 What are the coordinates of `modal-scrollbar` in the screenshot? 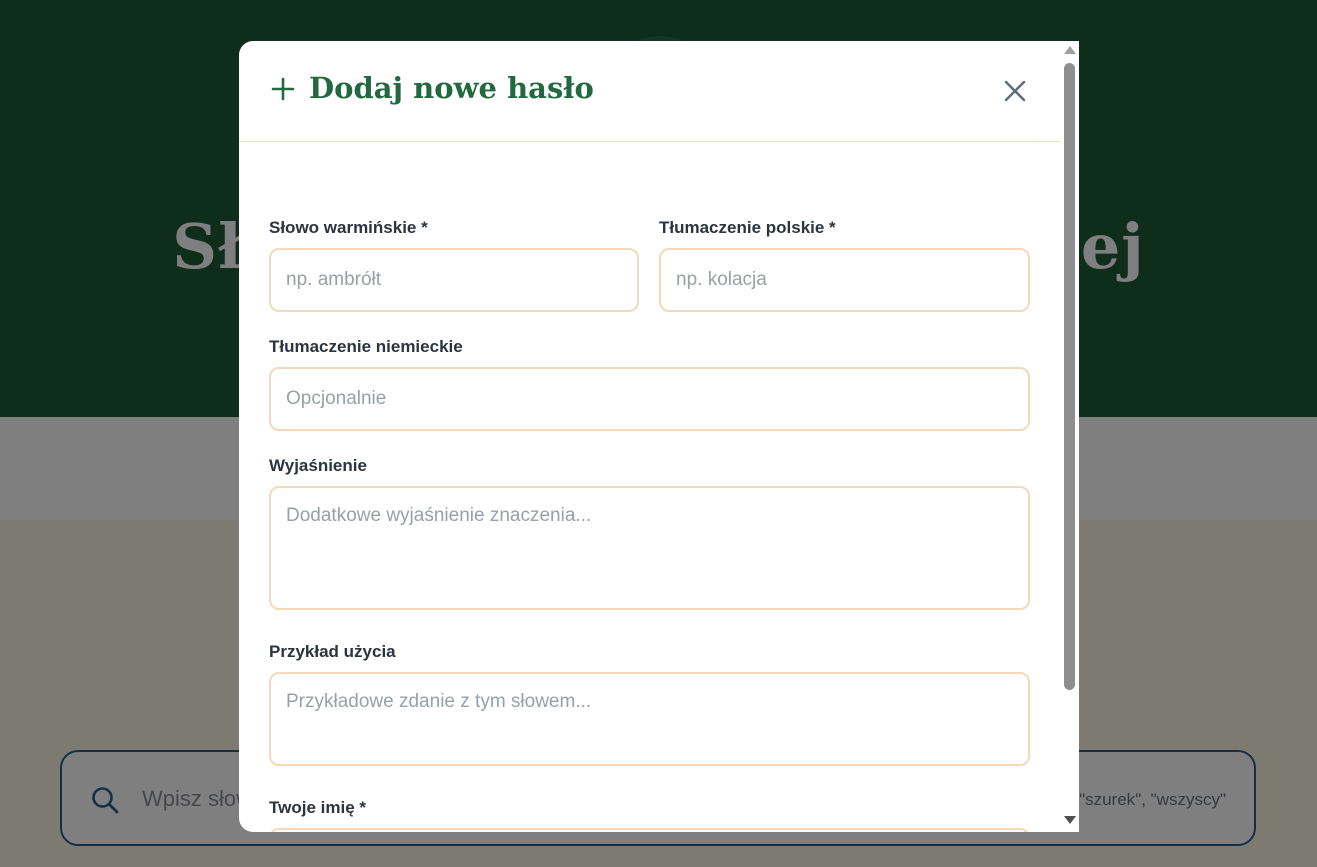 It's located at (1069, 436).